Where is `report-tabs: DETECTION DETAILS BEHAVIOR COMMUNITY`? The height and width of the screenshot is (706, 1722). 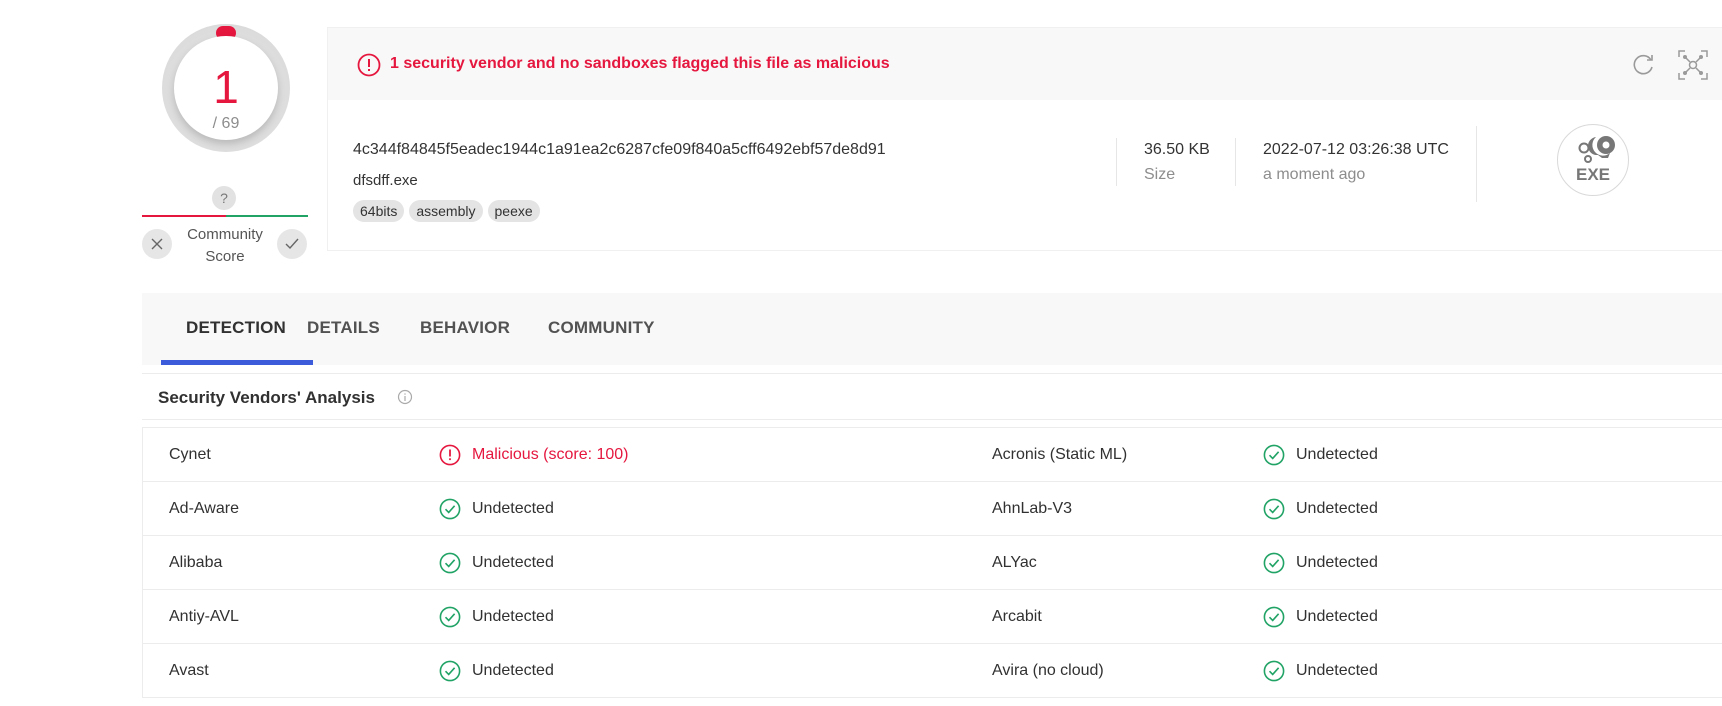 report-tabs: DETECTION DETAILS BEHAVIOR COMMUNITY is located at coordinates (932, 329).